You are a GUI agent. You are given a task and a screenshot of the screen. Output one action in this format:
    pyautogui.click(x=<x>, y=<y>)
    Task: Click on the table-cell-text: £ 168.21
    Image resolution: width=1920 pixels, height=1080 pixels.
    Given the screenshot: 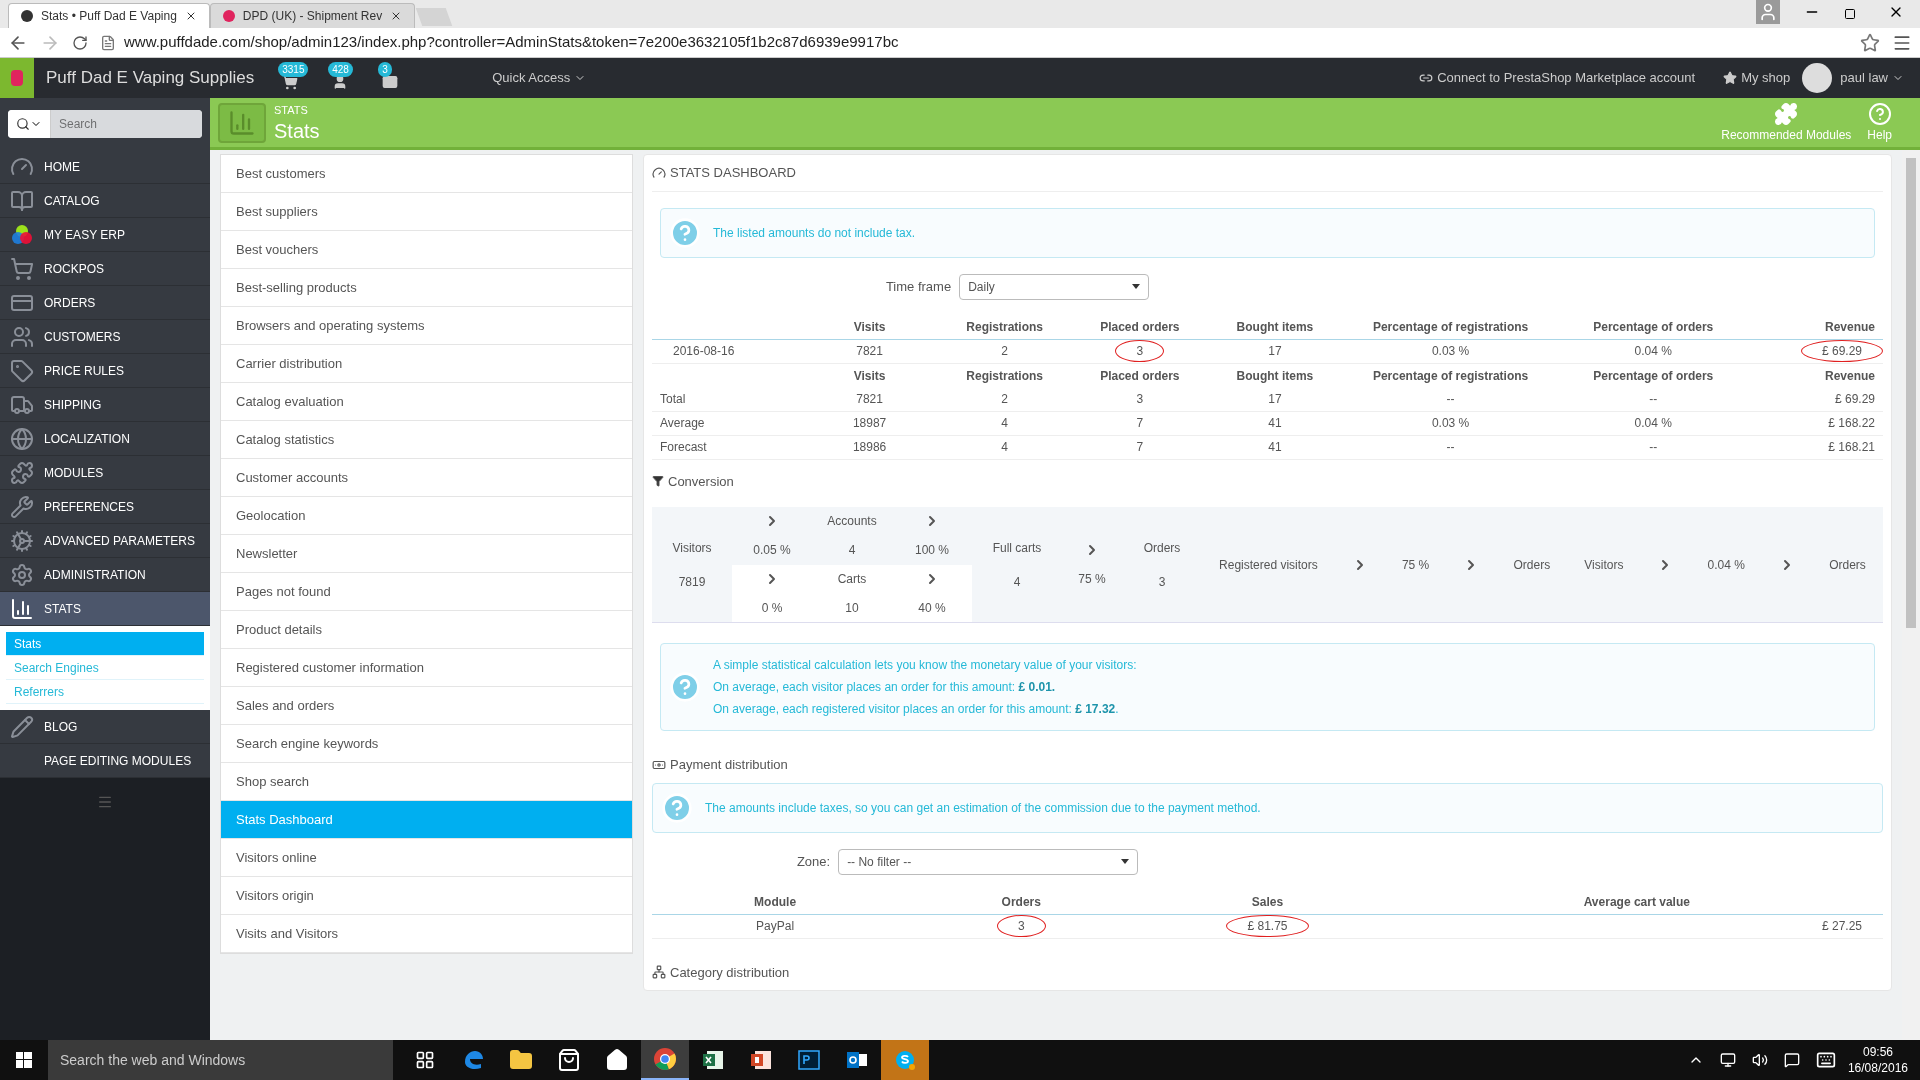 What is the action you would take?
    pyautogui.click(x=1851, y=447)
    